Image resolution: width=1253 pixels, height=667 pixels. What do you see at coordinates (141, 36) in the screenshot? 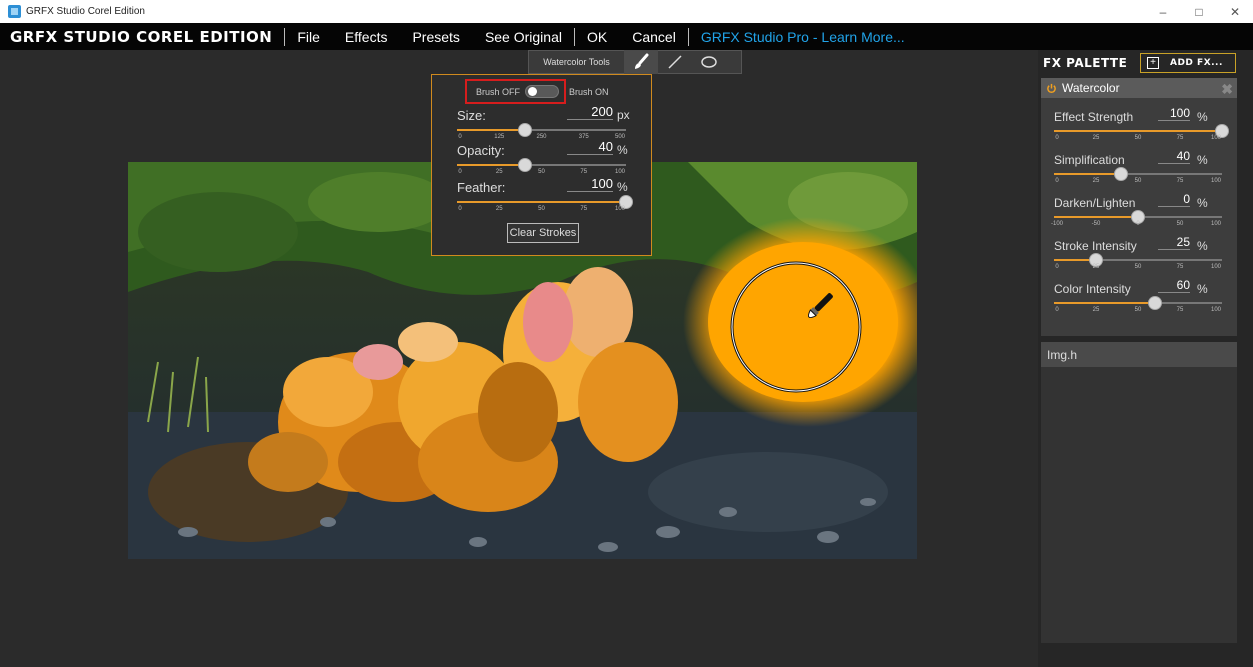
I see `brand-logo: GRFX STUDIO COREL EDITION` at bounding box center [141, 36].